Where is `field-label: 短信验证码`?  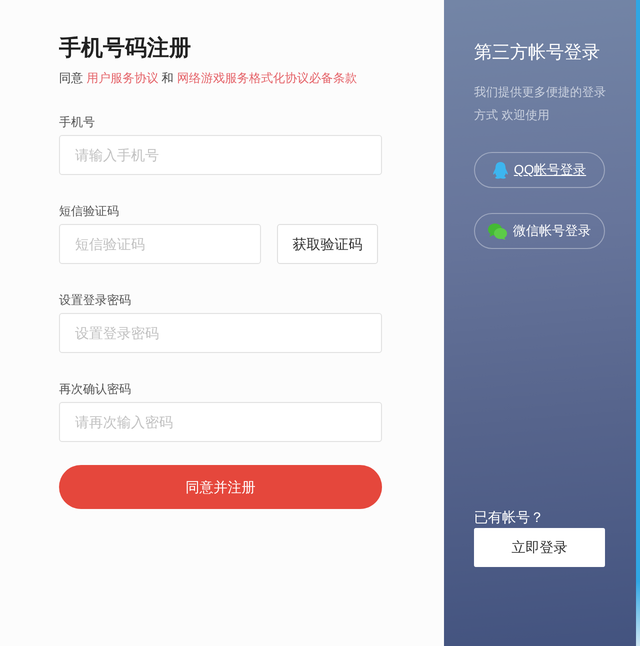
field-label: 短信验证码 is located at coordinates (89, 211).